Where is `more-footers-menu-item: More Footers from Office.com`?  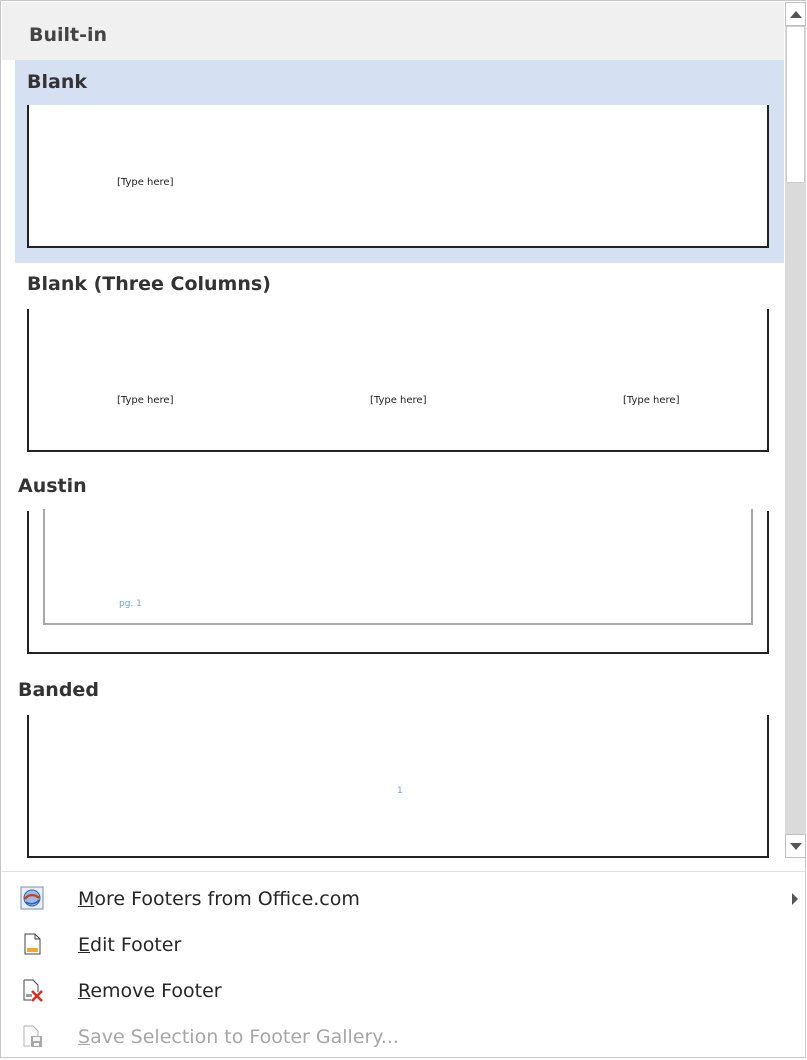
more-footers-menu-item: More Footers from Office.com is located at coordinates (404, 899).